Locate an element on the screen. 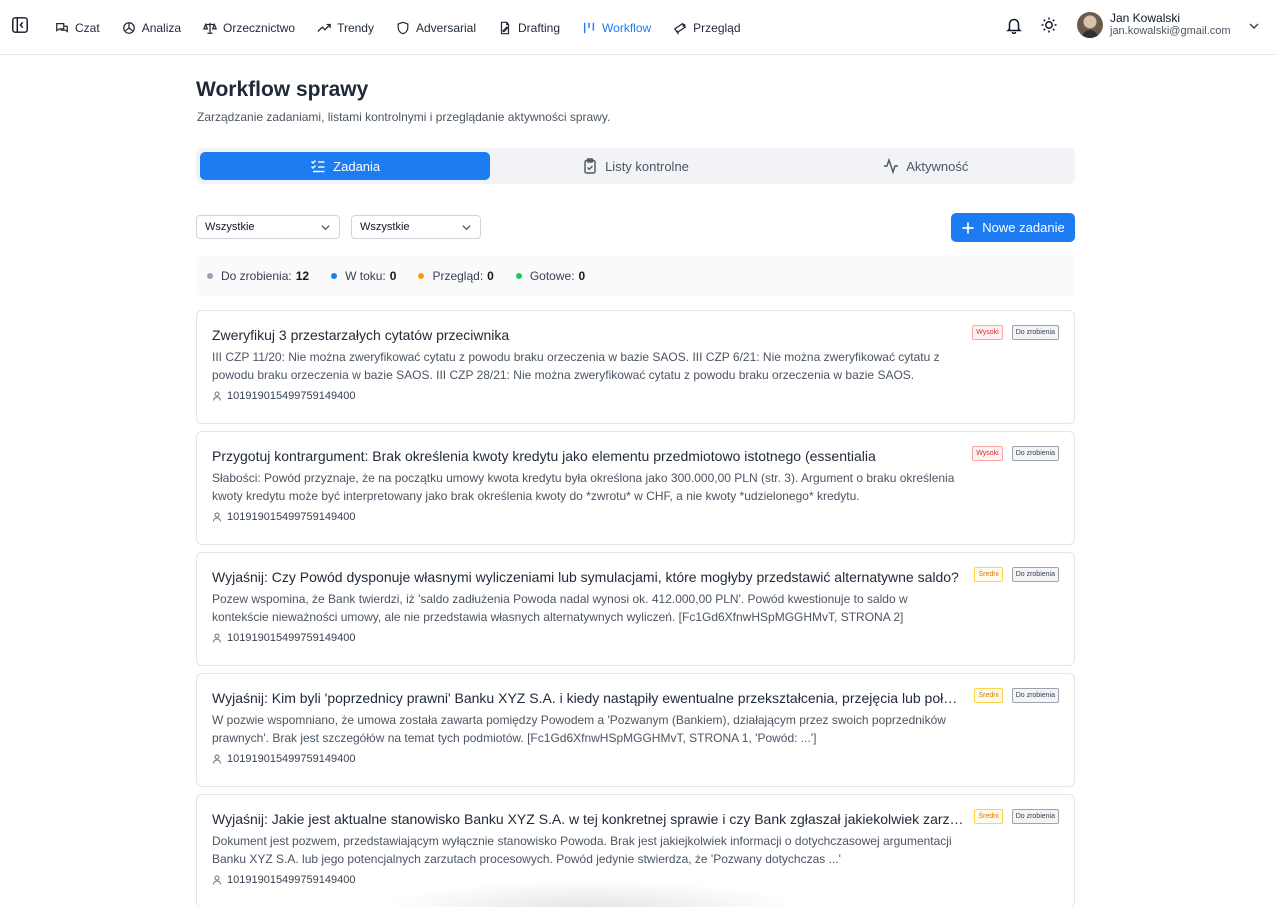 This screenshot has height=907, width=1276. trending-icon is located at coordinates (324, 27).